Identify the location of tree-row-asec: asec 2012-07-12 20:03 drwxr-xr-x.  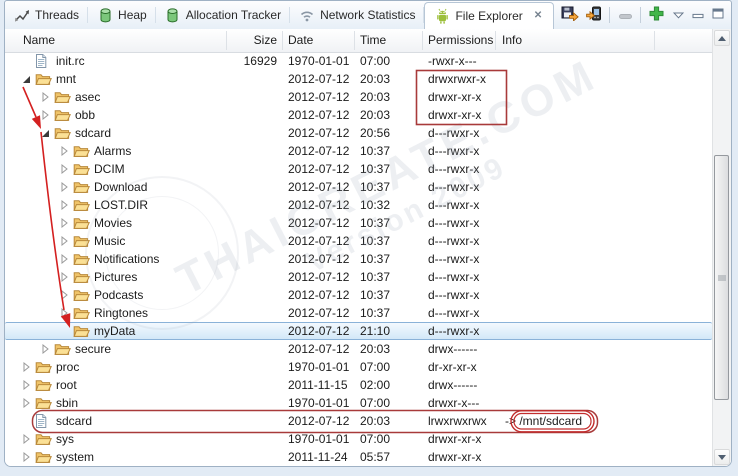
(358, 97).